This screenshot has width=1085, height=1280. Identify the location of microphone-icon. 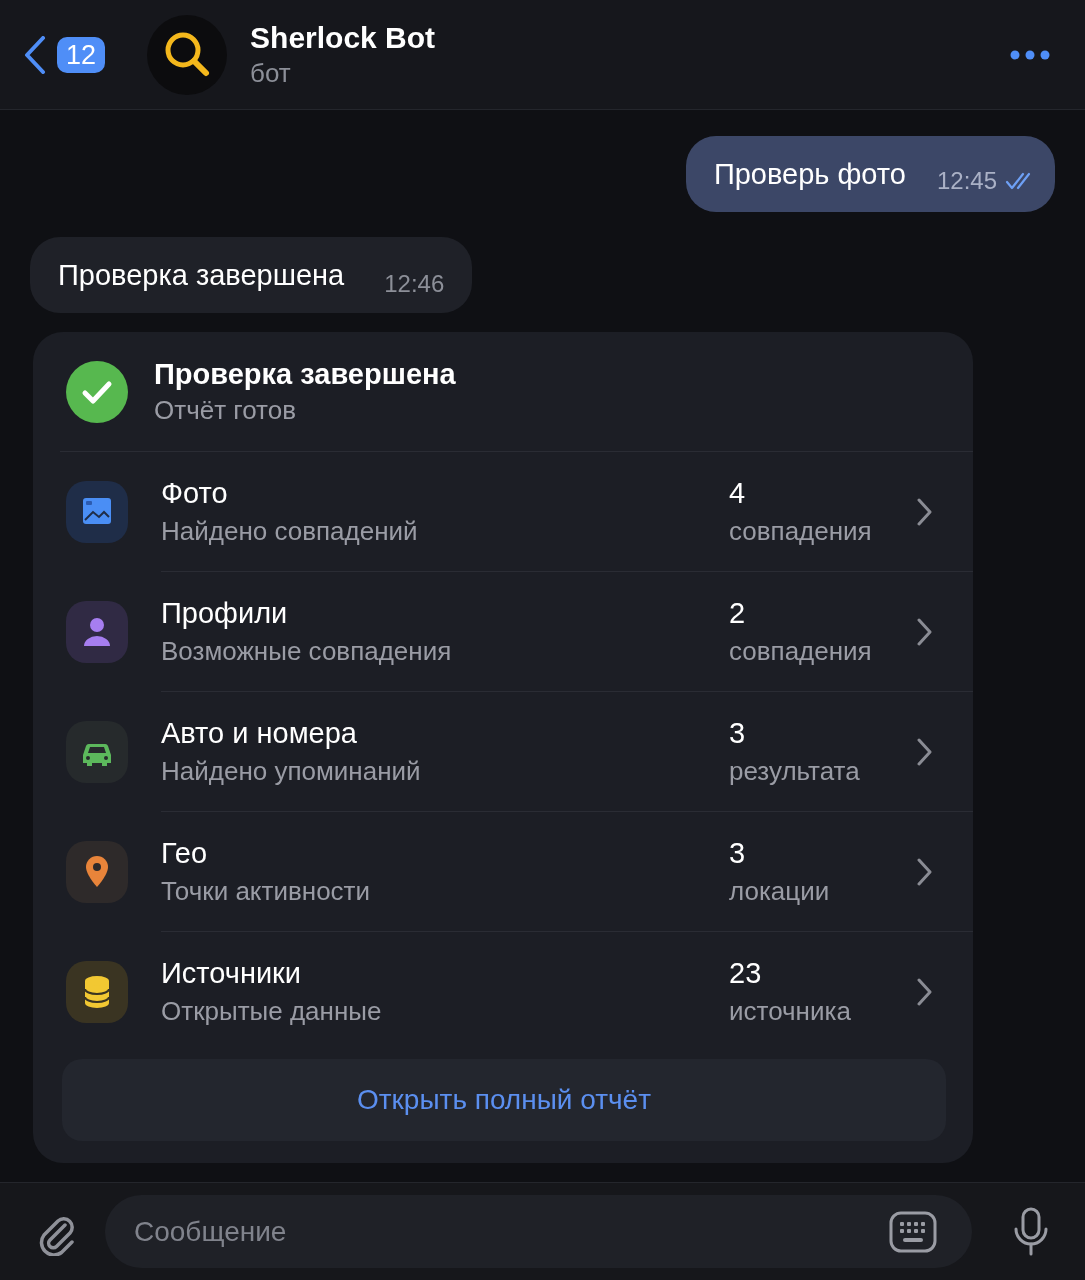
(1031, 1231).